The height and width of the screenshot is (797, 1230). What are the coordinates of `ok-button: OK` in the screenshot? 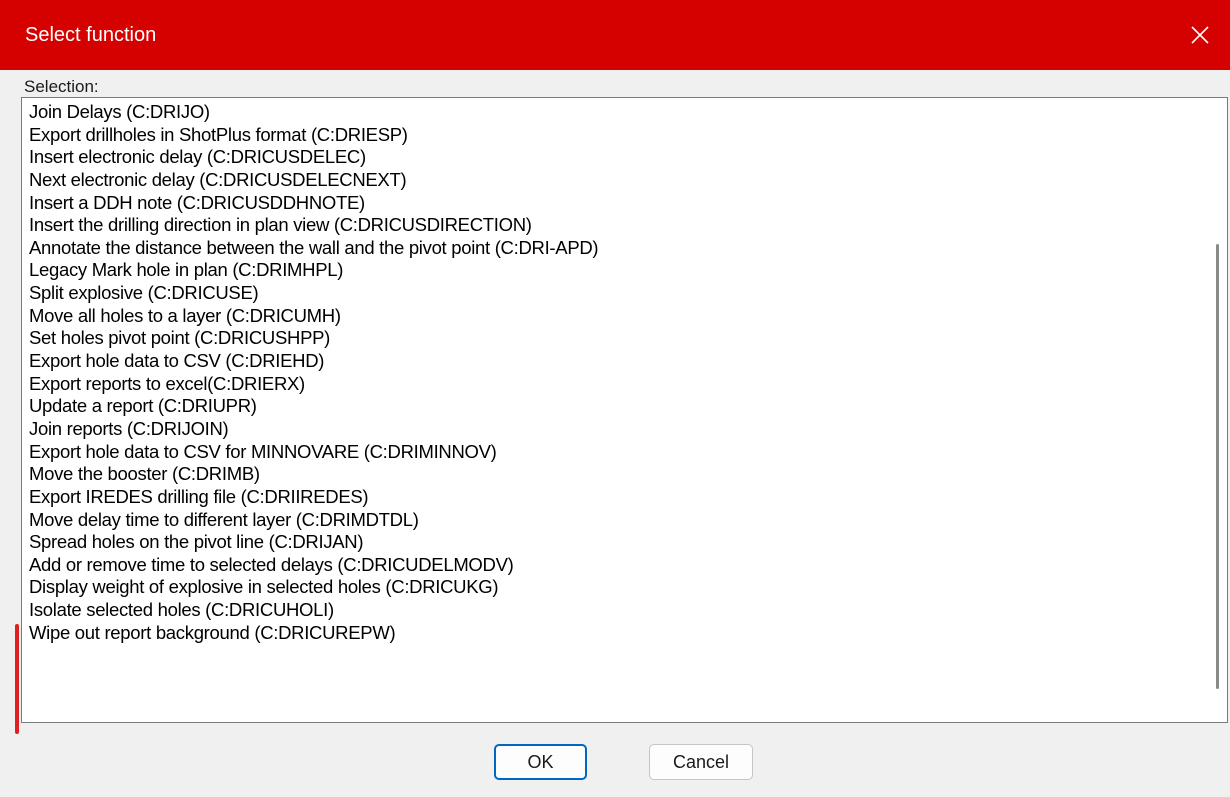 It's located at (540, 762).